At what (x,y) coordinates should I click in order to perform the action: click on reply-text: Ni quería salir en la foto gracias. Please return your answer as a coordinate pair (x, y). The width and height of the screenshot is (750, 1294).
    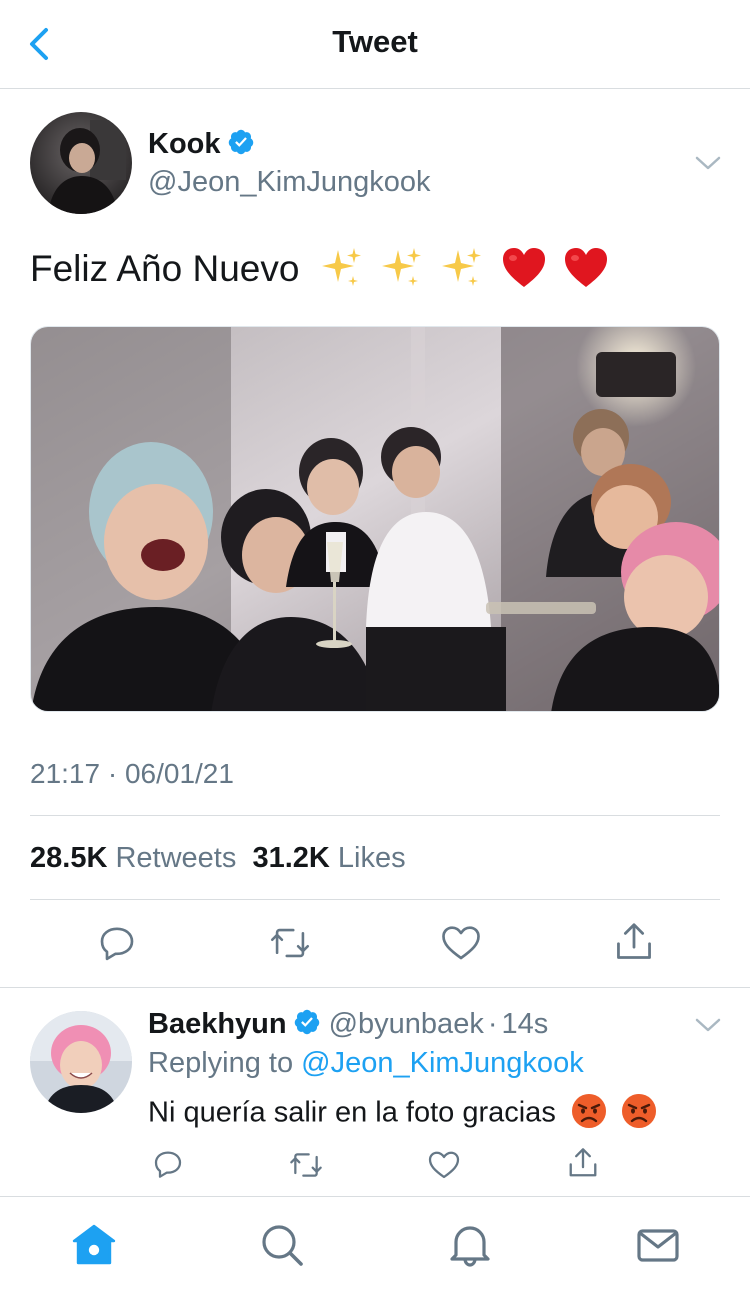
    Looking at the image, I should click on (403, 1113).